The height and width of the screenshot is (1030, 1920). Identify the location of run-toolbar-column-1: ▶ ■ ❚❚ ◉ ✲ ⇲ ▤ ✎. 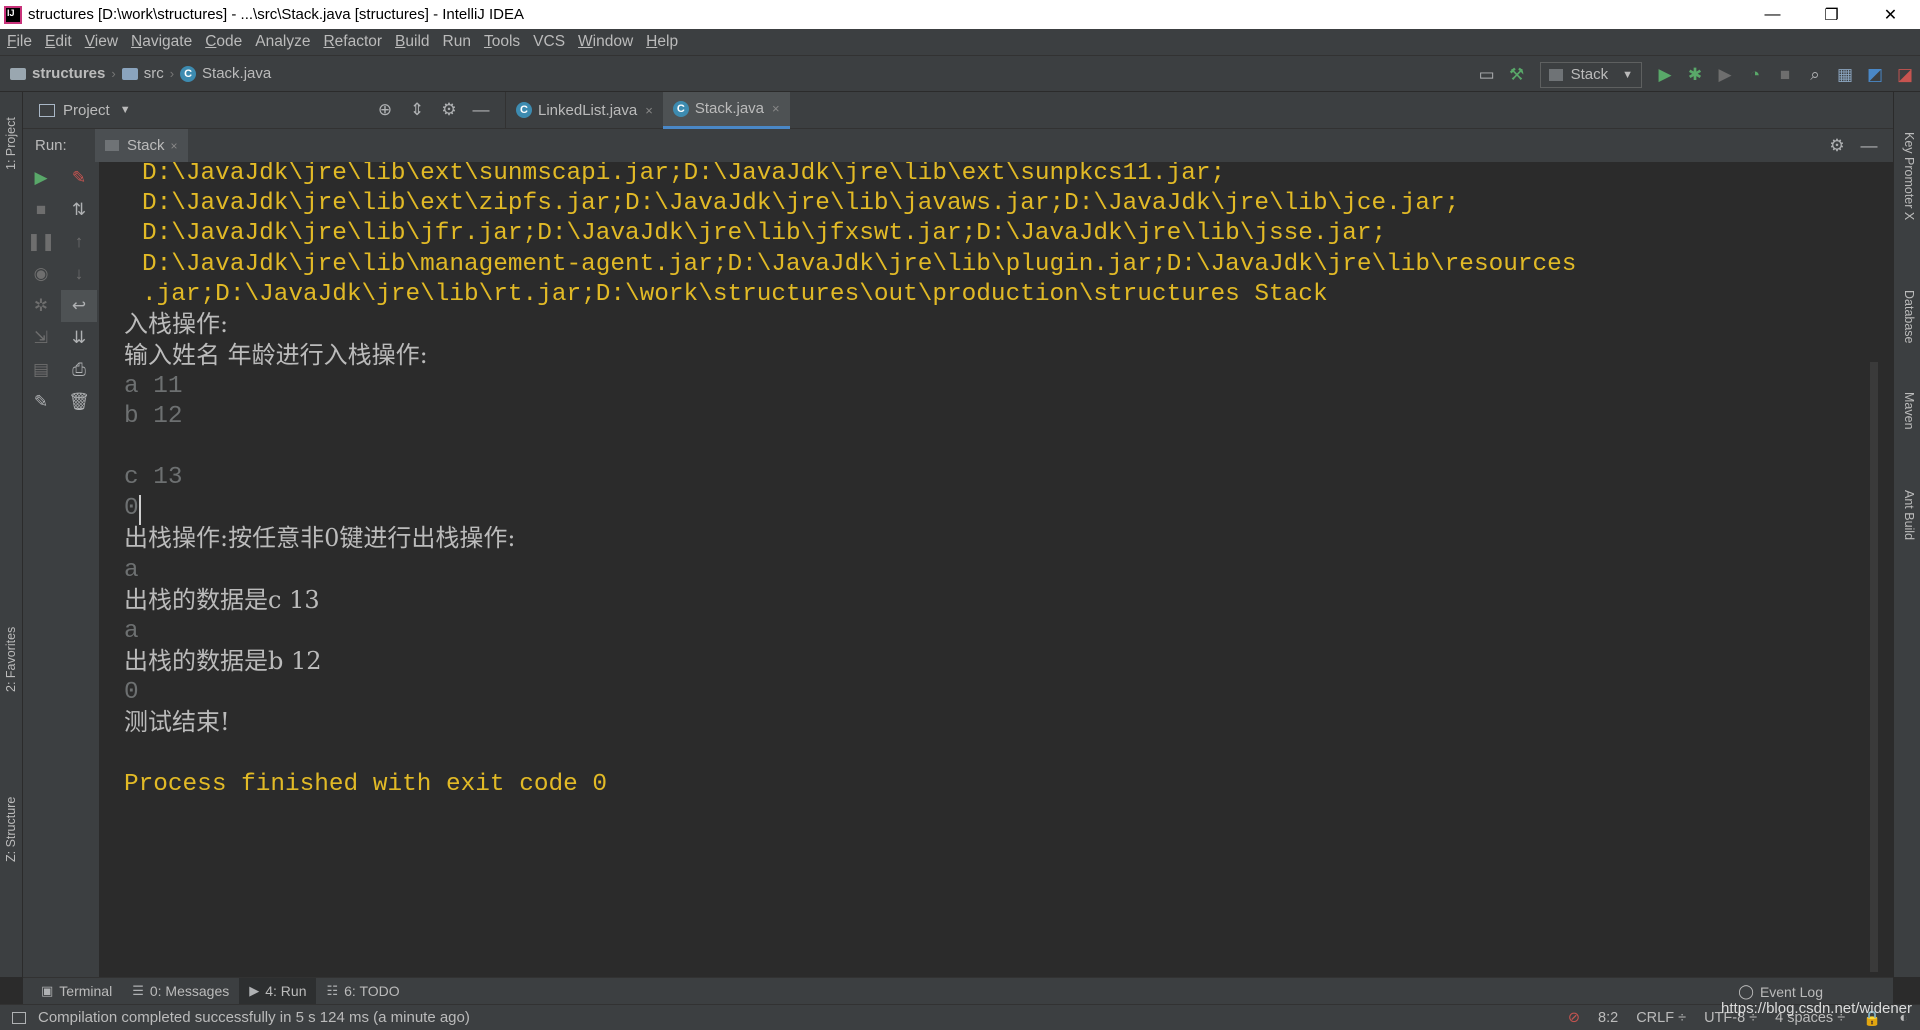
(41, 290).